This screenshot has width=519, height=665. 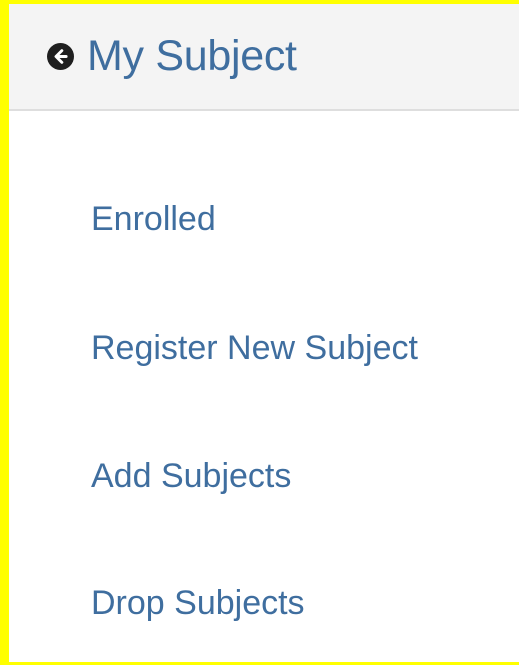 I want to click on page-title: My Subject, so click(x=192, y=56).